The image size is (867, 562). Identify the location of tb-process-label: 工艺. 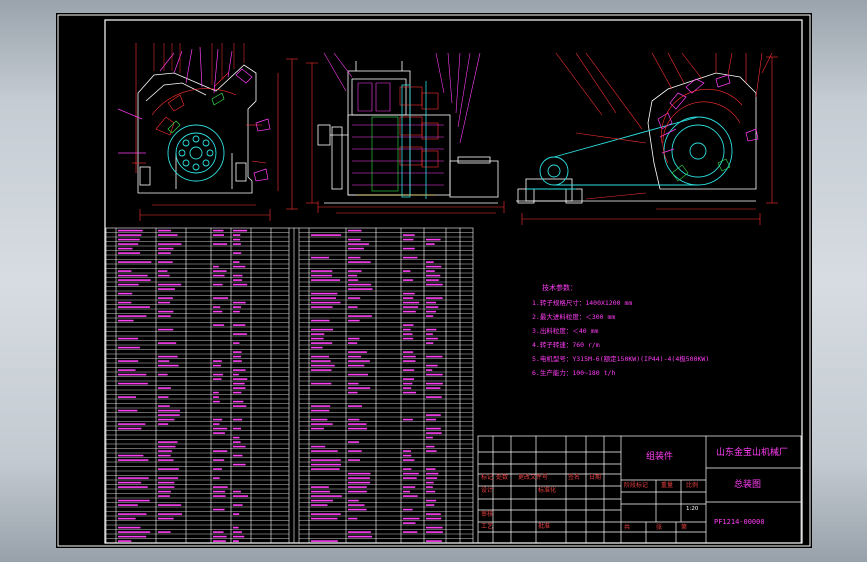
(487, 526).